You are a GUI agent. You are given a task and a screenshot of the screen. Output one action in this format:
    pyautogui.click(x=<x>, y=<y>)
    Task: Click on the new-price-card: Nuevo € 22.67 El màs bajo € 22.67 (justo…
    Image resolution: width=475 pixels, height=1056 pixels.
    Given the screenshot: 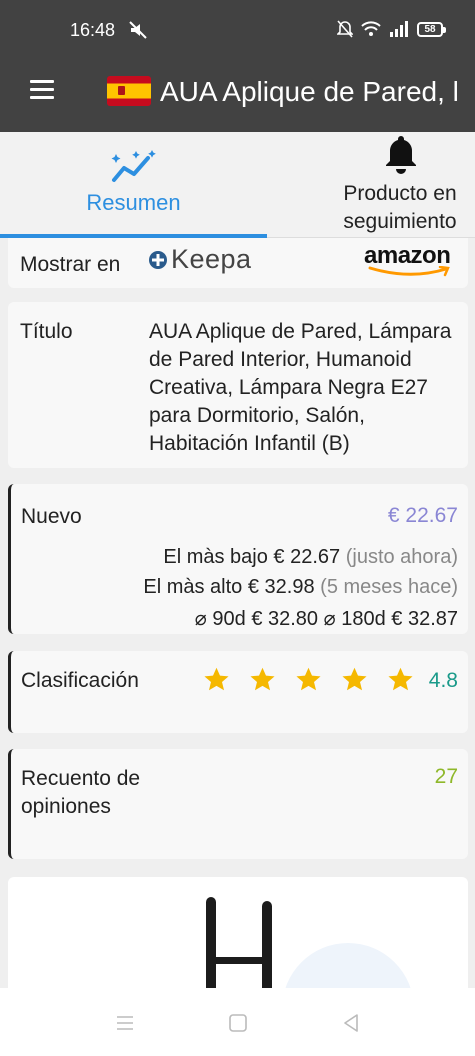 What is the action you would take?
    pyautogui.click(x=238, y=559)
    